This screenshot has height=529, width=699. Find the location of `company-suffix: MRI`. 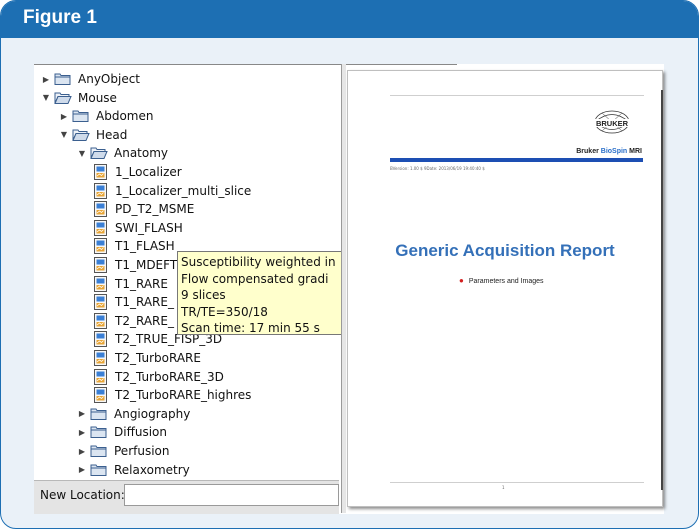

company-suffix: MRI is located at coordinates (634, 151).